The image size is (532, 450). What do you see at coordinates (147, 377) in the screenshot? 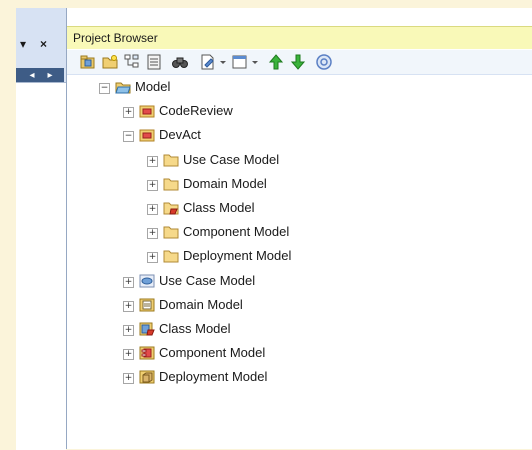
I see `deployment-view-icon` at bounding box center [147, 377].